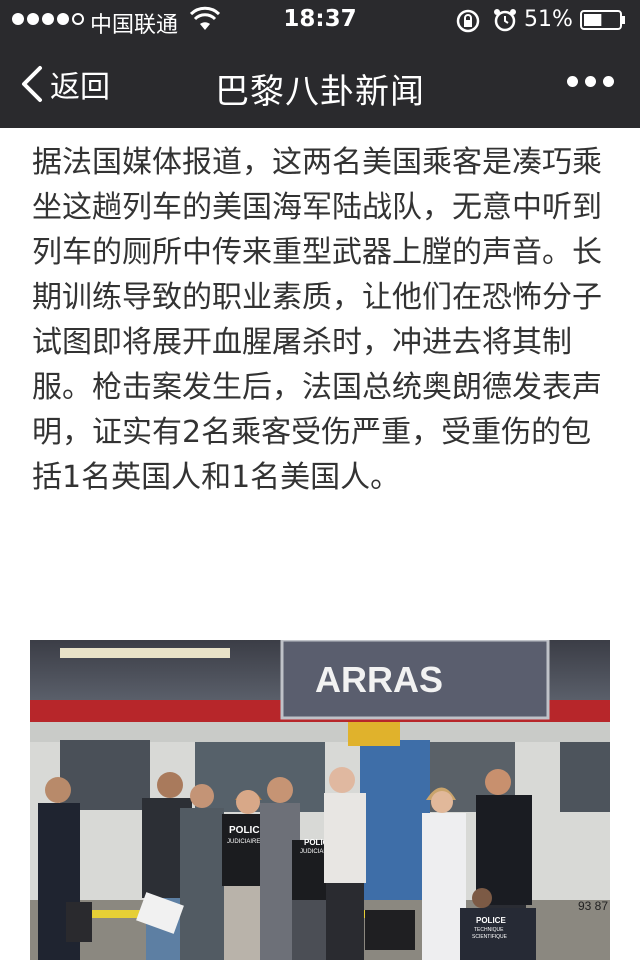  Describe the element at coordinates (590, 81) in the screenshot. I see `more-button` at that location.